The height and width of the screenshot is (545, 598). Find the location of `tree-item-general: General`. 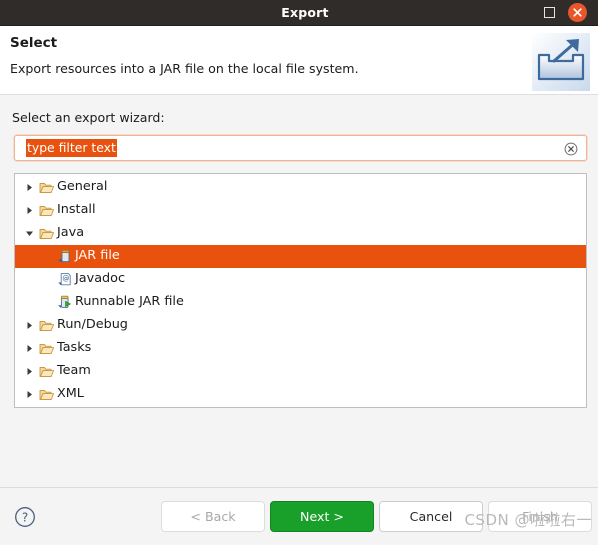

tree-item-general: General is located at coordinates (300, 187).